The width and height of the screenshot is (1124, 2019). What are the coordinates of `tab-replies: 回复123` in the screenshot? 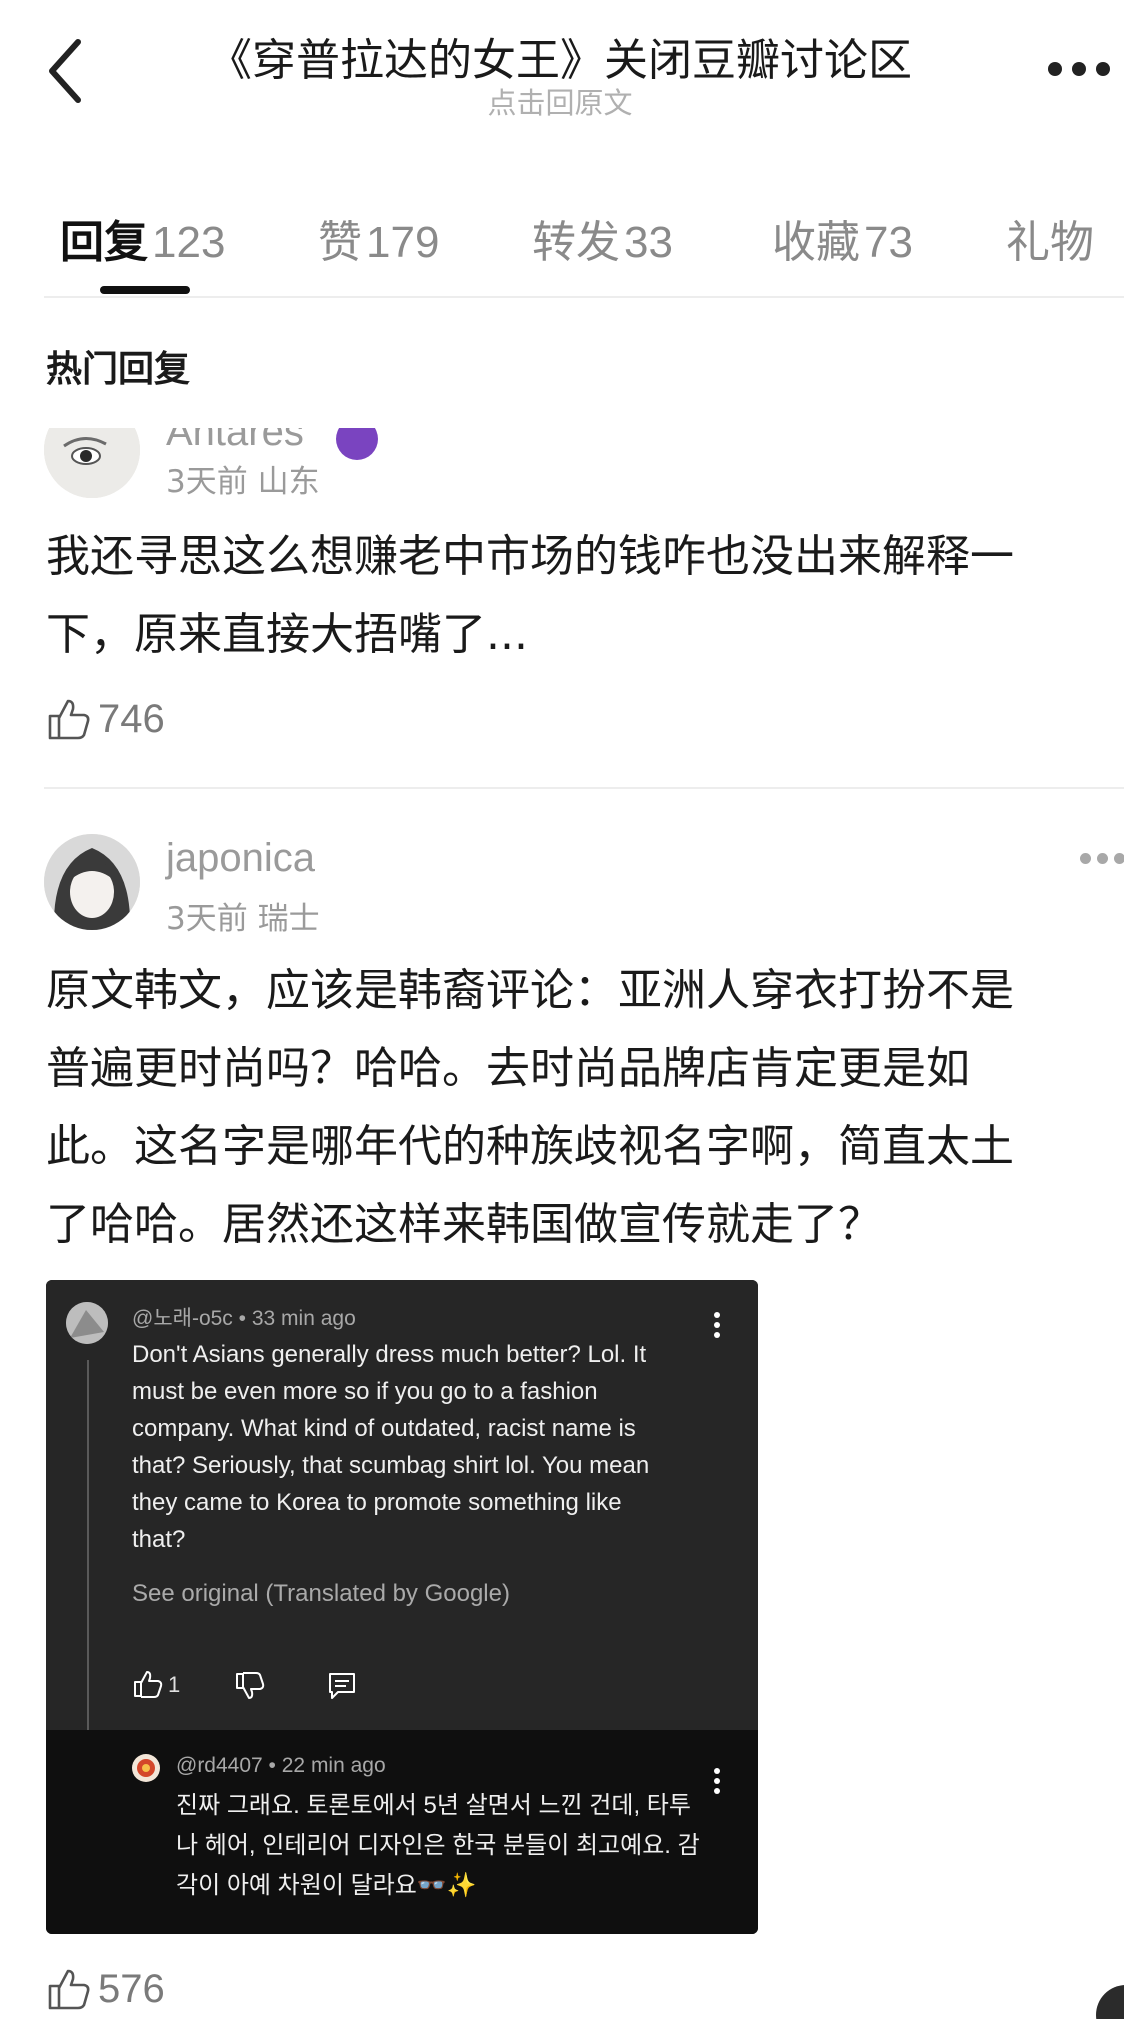 It's located at (142, 238).